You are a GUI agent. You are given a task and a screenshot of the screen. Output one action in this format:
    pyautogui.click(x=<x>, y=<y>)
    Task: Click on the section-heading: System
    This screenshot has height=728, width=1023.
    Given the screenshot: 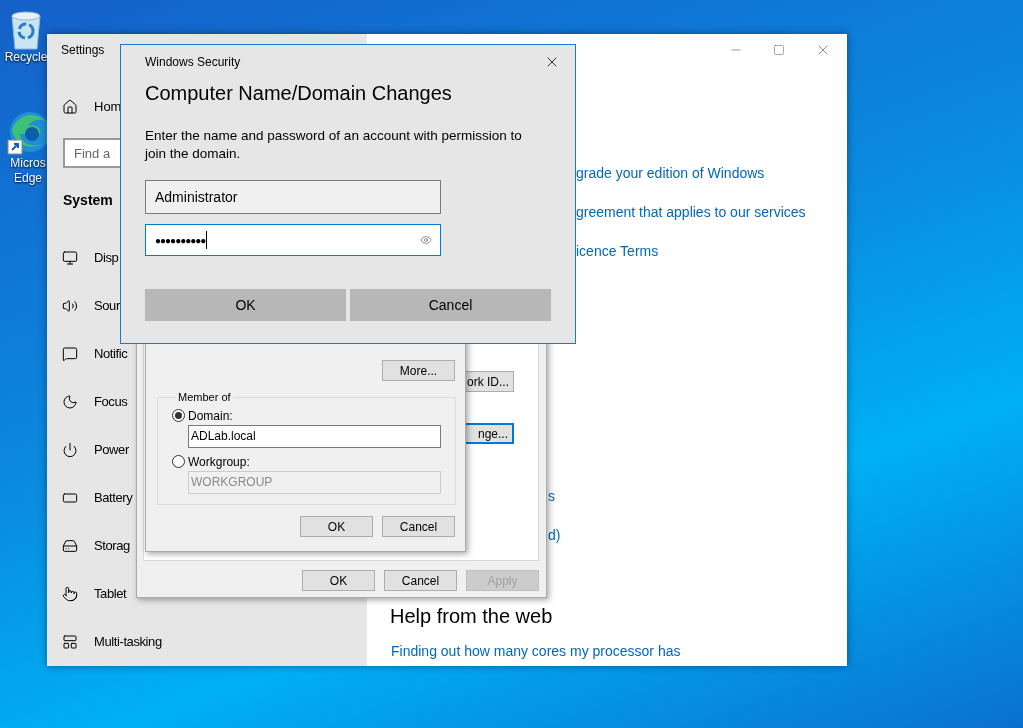 What is the action you would take?
    pyautogui.click(x=88, y=200)
    